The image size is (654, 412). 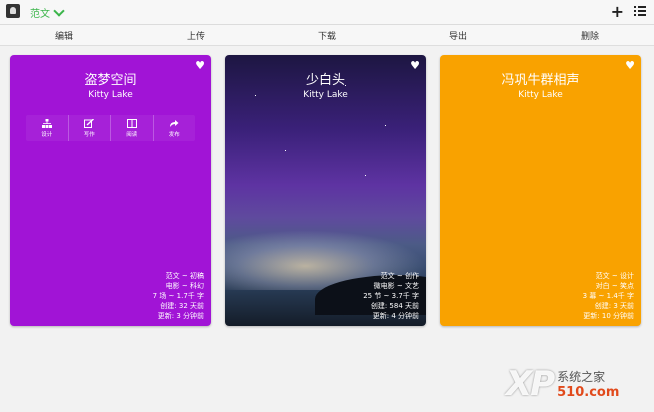 I want to click on publish-label: 发布, so click(x=174, y=134).